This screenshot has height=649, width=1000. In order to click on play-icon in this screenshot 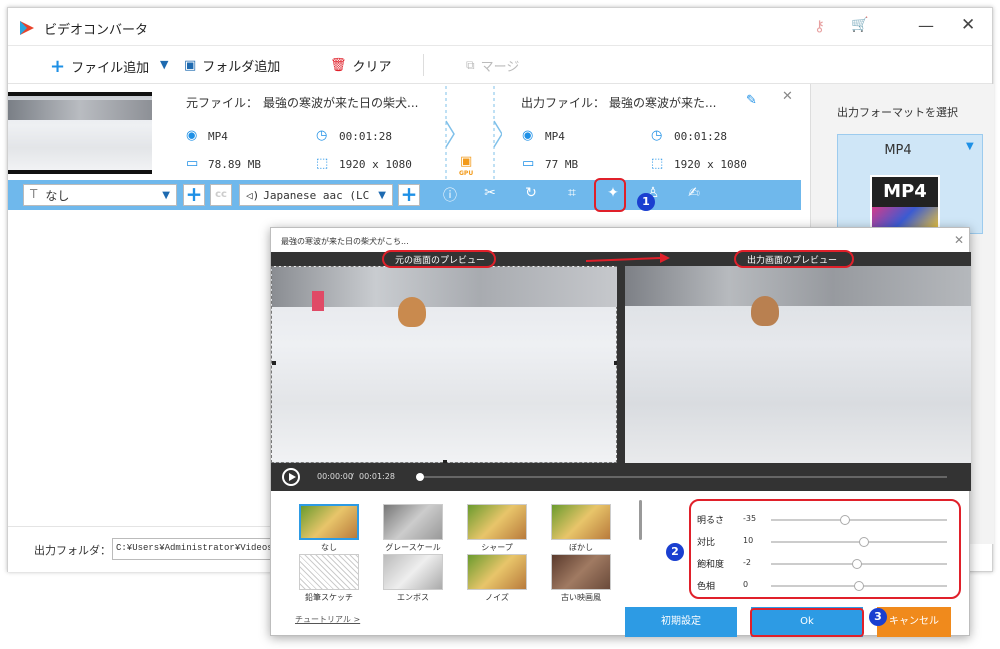, I will do `click(292, 477)`.